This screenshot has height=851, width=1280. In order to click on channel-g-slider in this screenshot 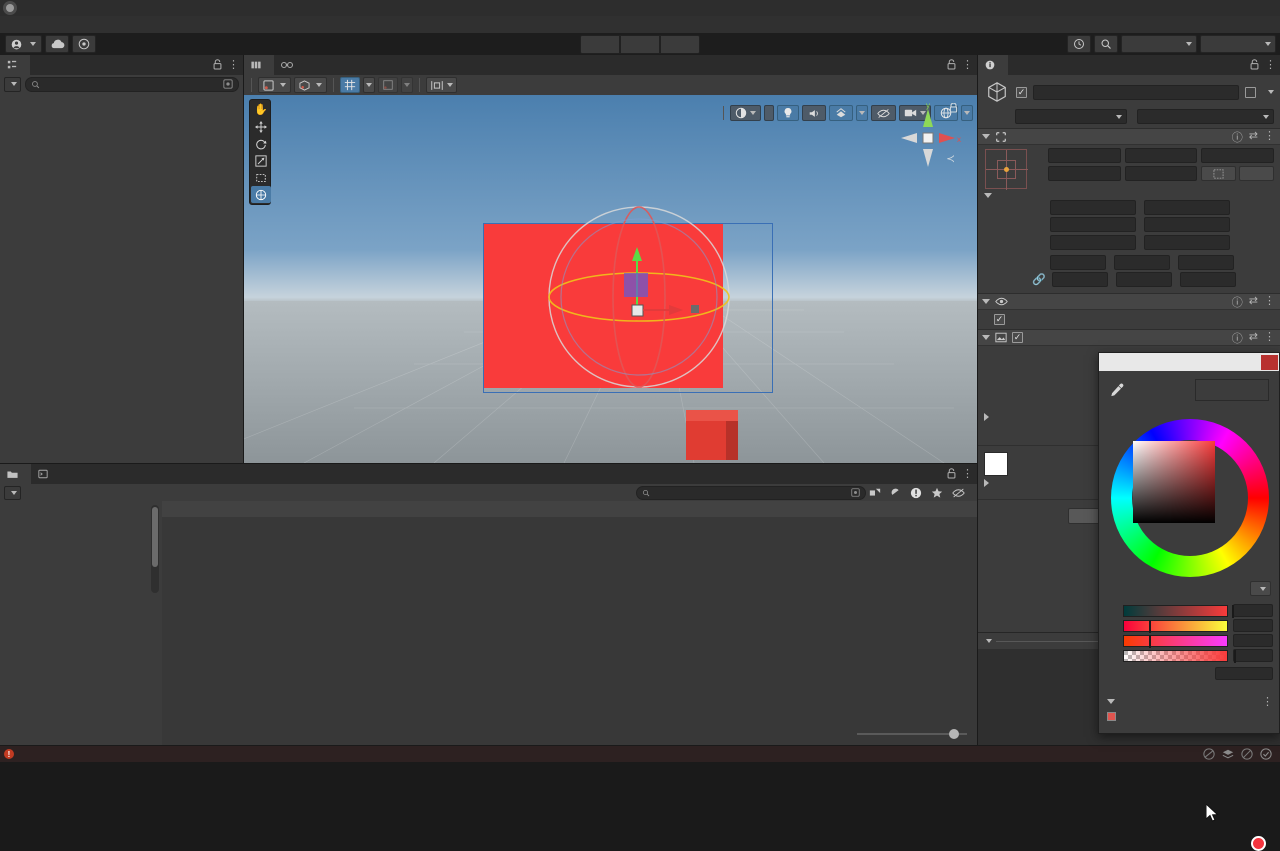, I will do `click(1176, 626)`.